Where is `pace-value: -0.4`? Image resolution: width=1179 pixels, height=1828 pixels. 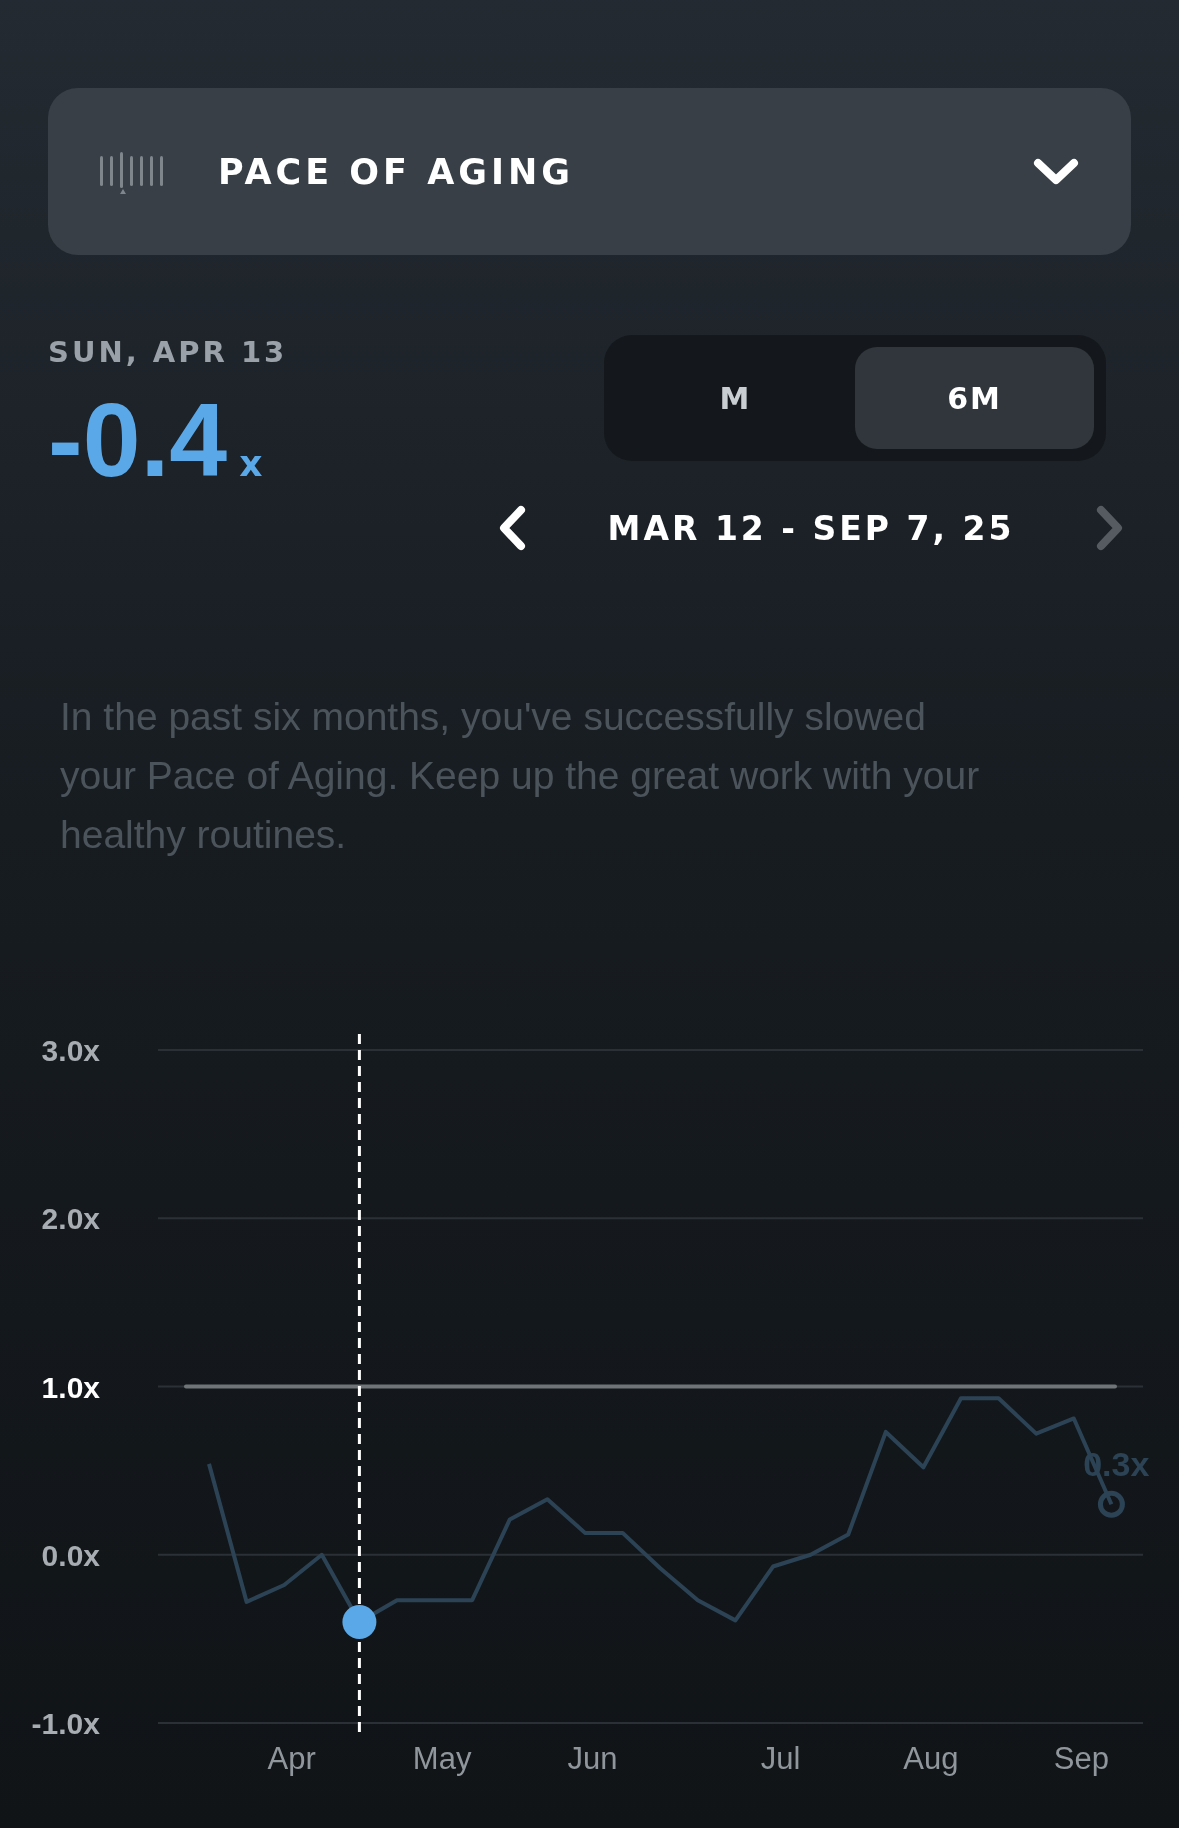 pace-value: -0.4 is located at coordinates (138, 440).